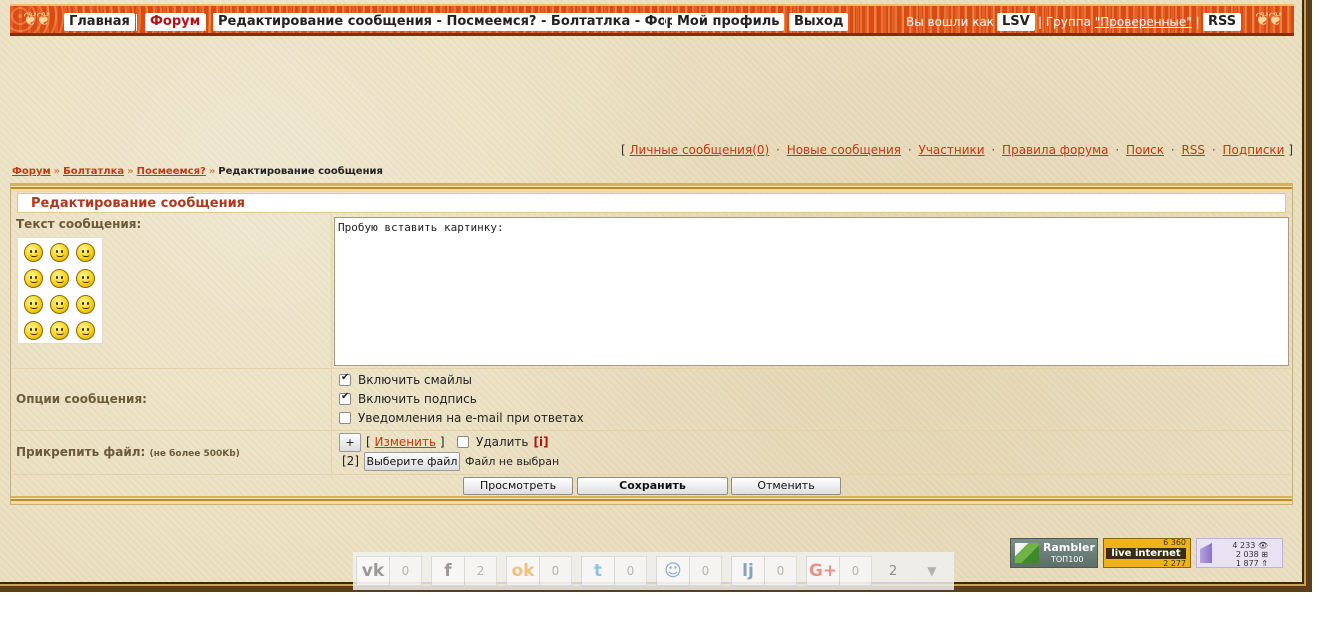 This screenshot has height=620, width=1319. I want to click on change-file-link: Изменить, so click(406, 442).